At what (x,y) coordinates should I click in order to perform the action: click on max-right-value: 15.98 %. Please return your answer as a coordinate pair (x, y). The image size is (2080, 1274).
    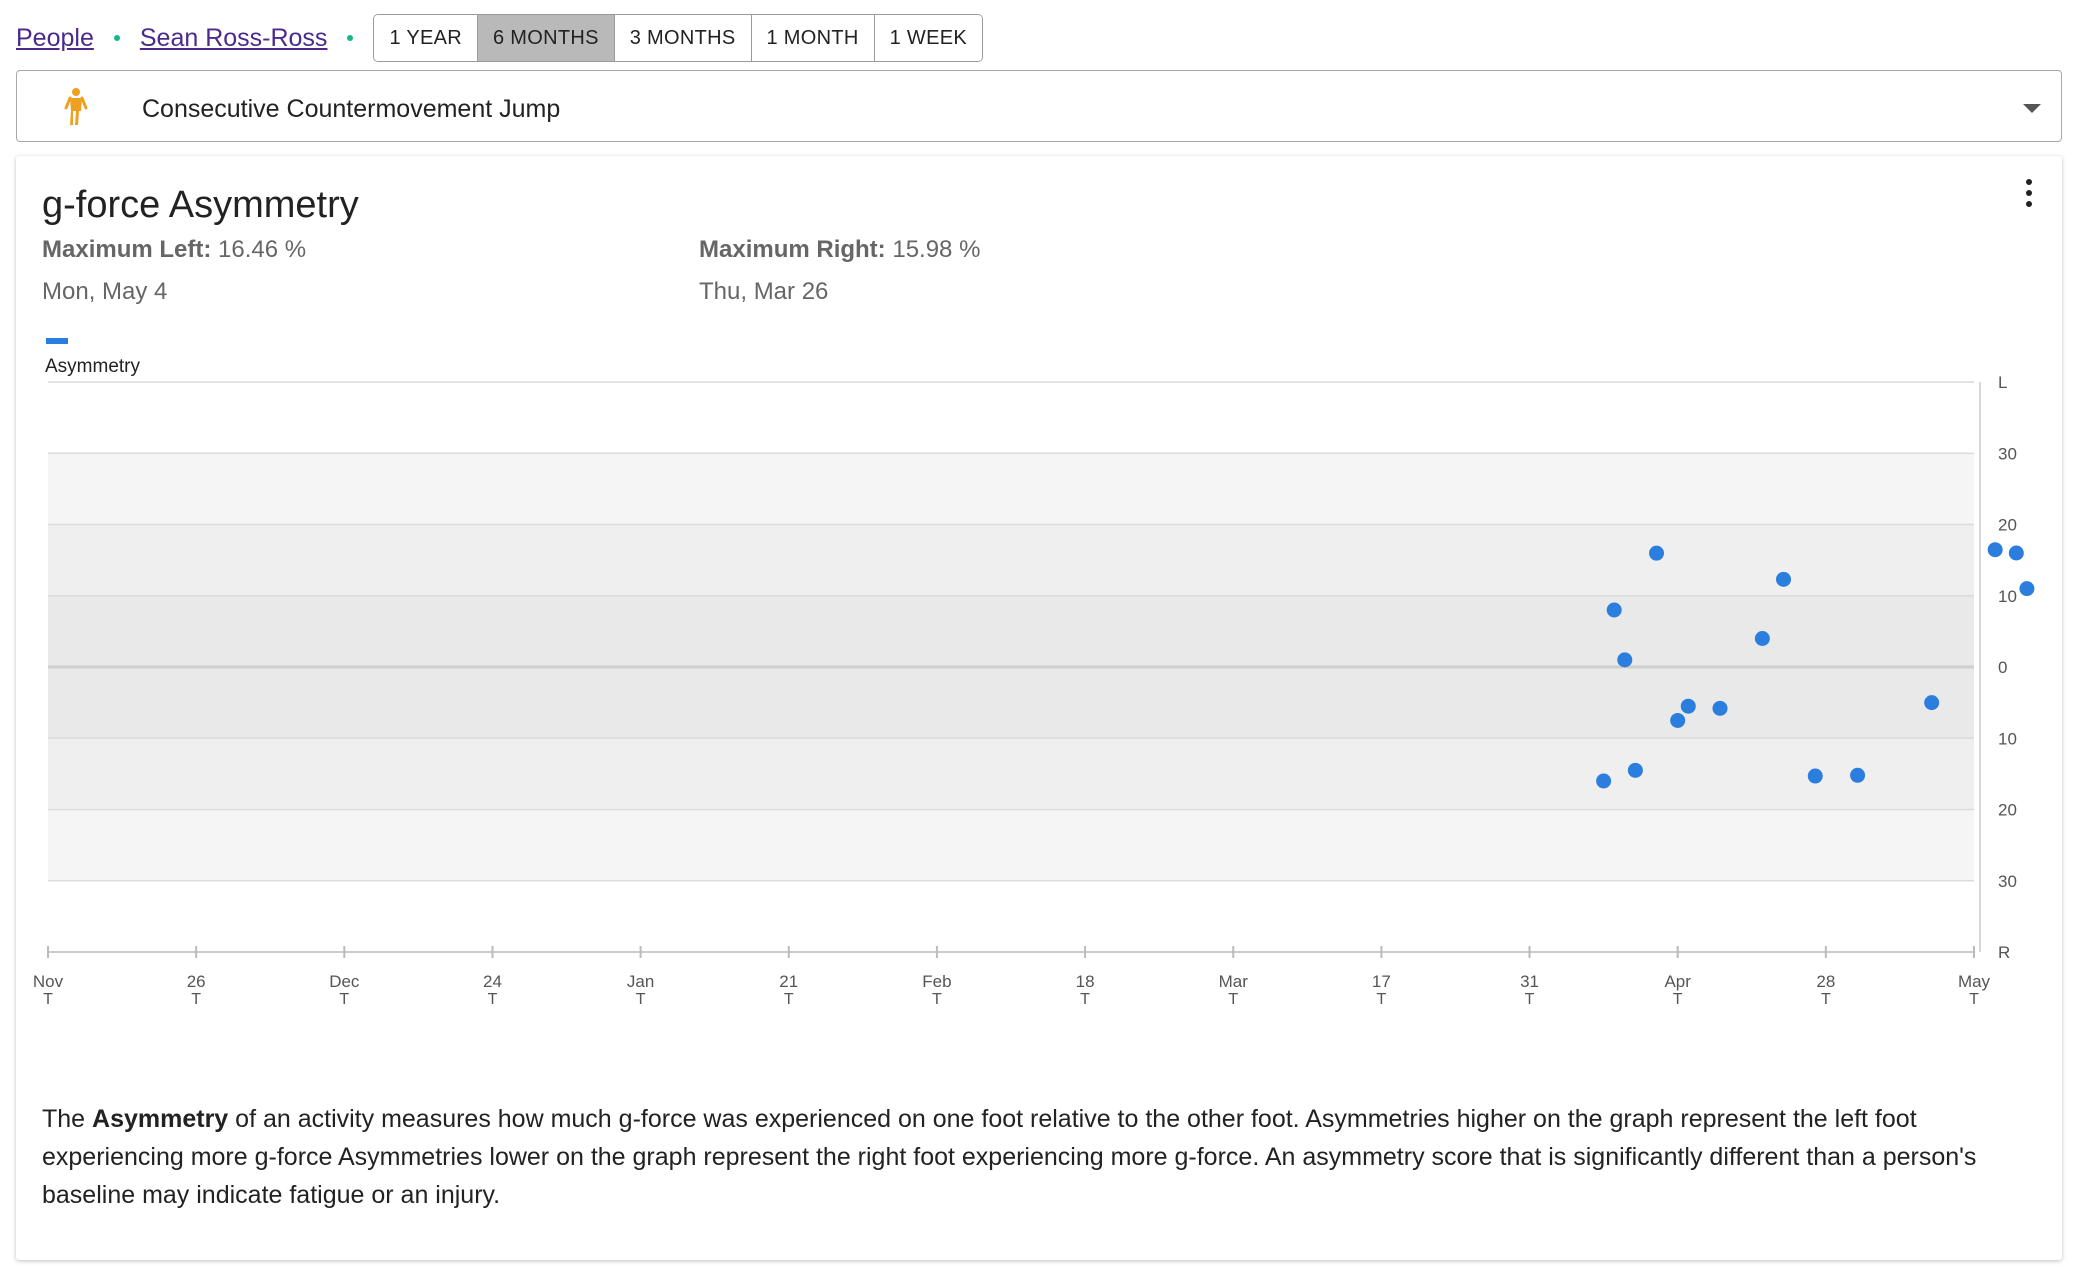
    Looking at the image, I should click on (936, 249).